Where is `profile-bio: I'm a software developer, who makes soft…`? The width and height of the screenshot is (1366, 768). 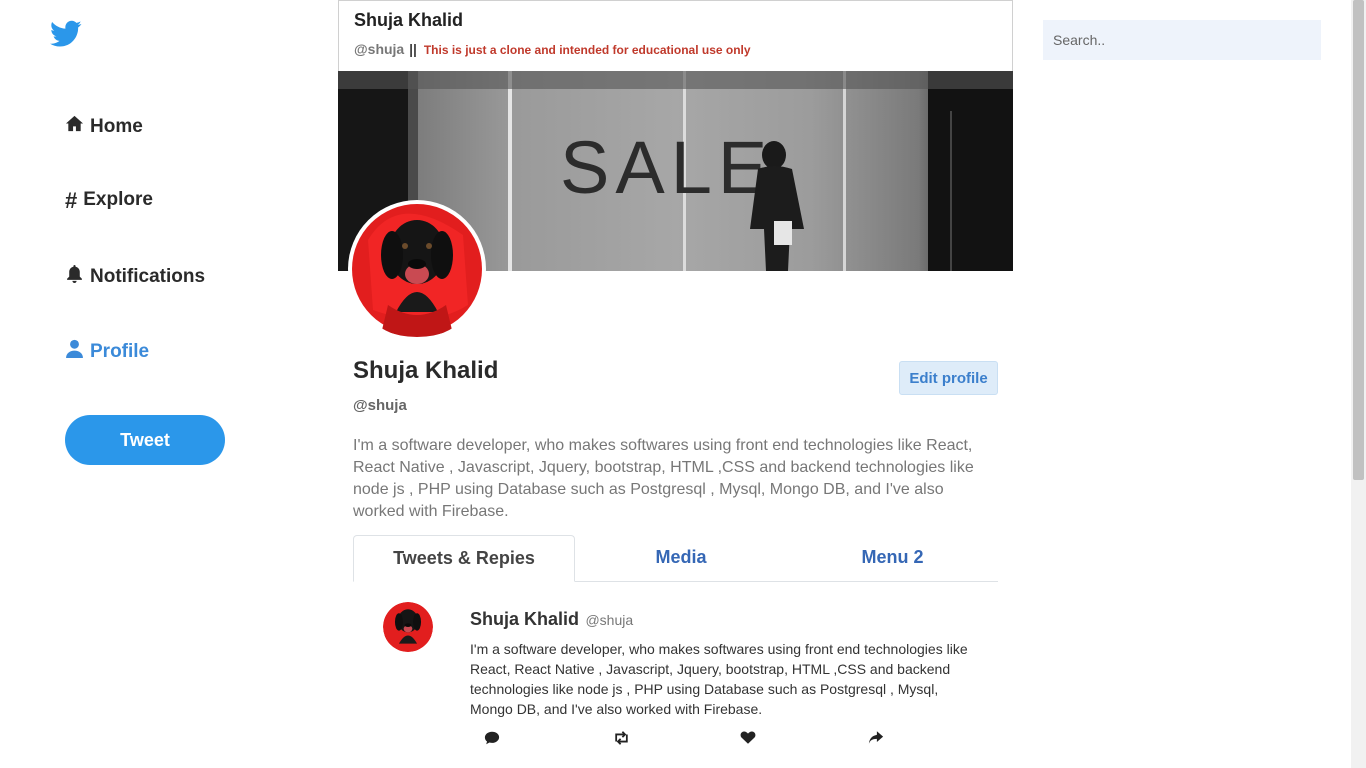
profile-bio: I'm a software developer, who makes soft… is located at coordinates (663, 478).